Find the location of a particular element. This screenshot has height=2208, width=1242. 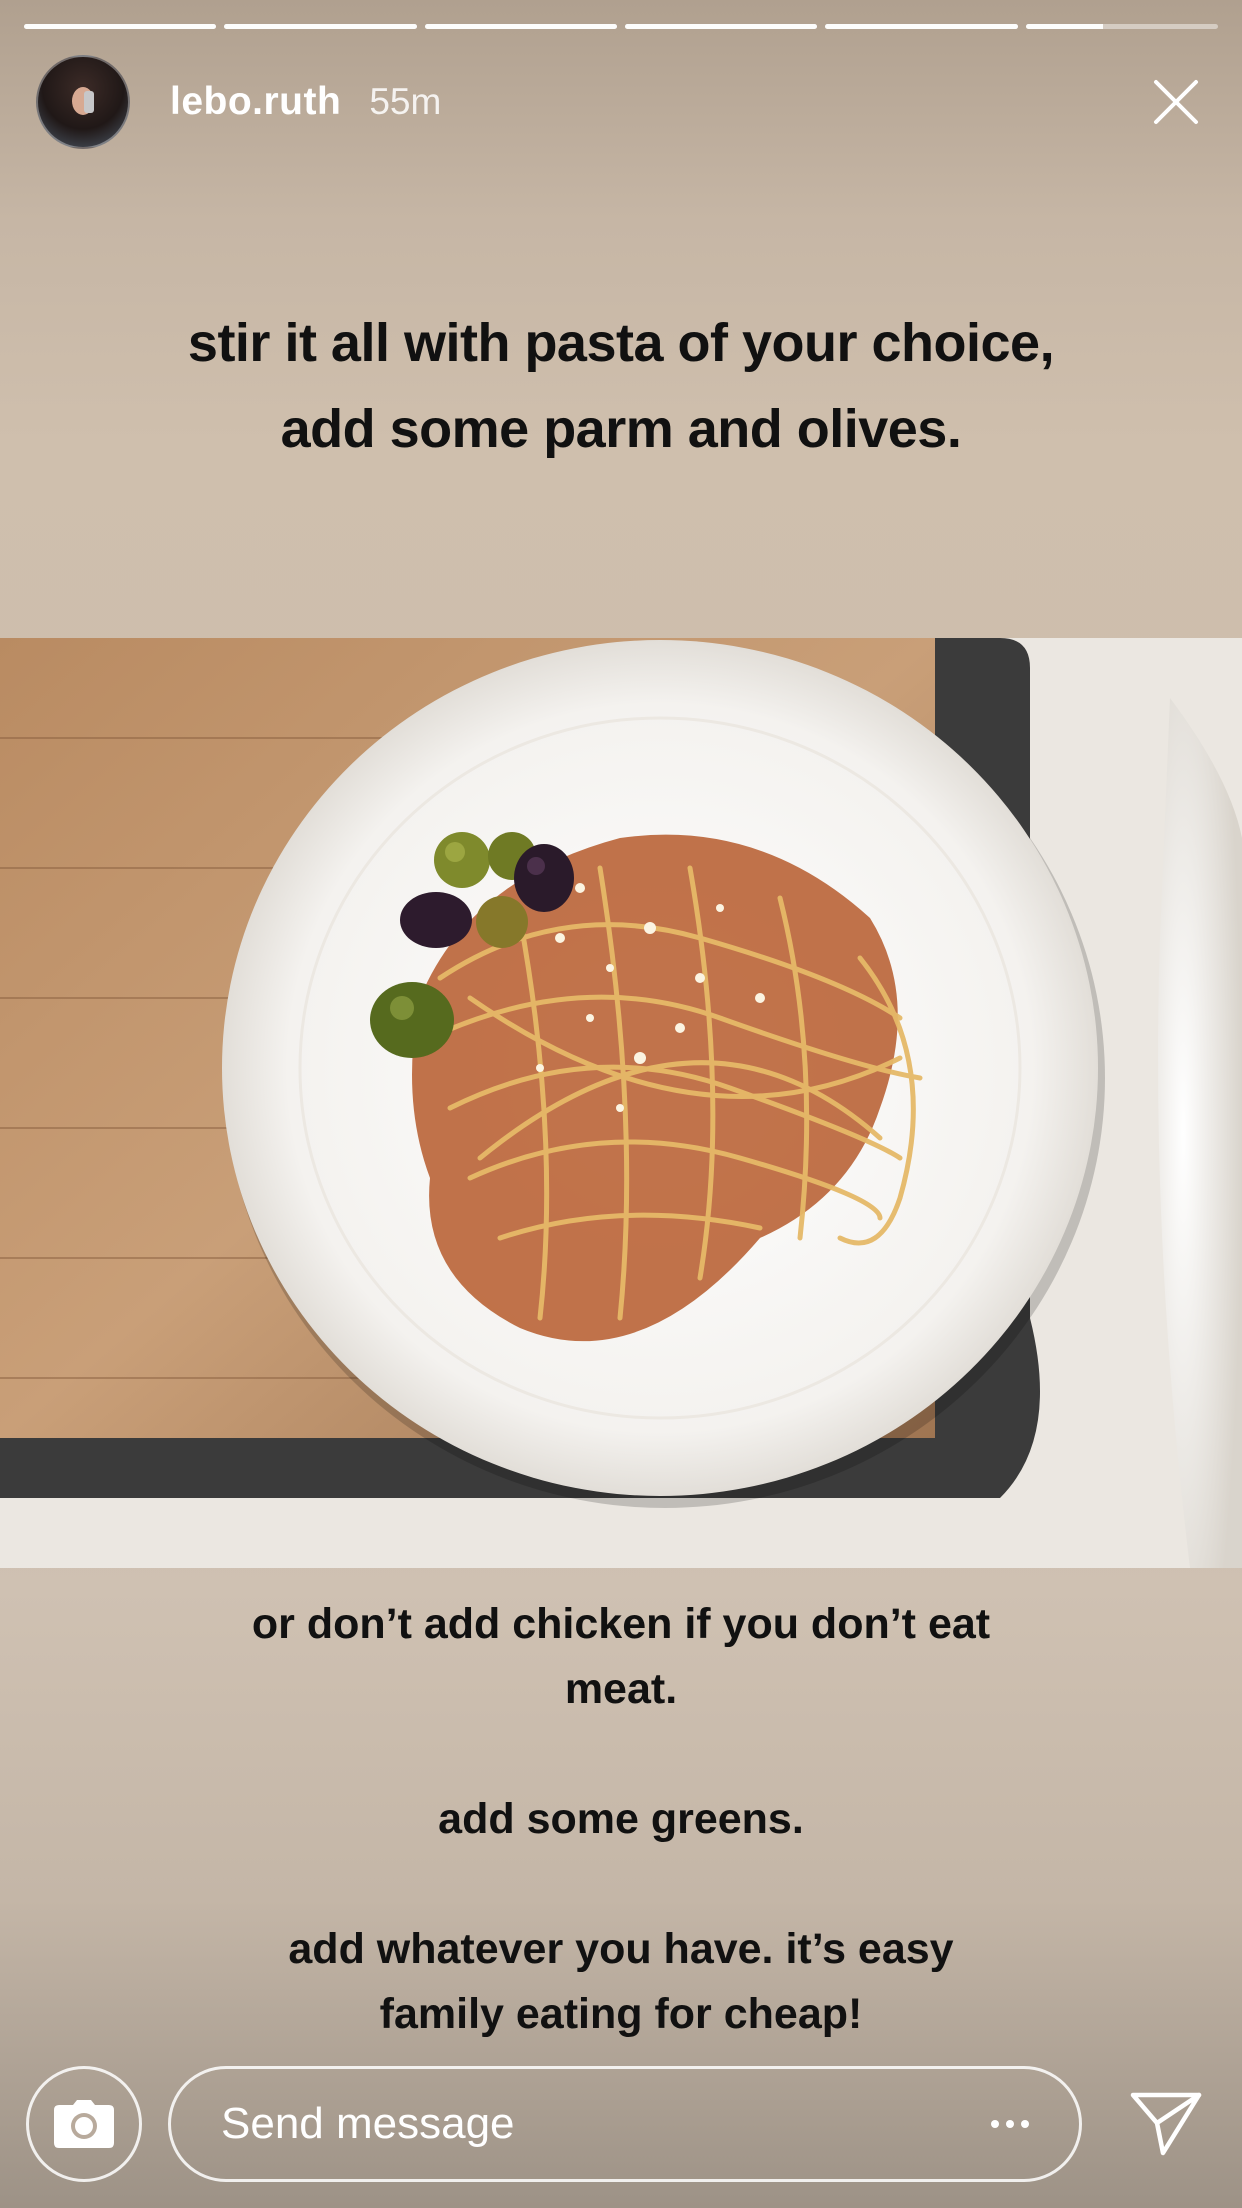

caption-line: family eating for cheap! is located at coordinates (621, 2014).